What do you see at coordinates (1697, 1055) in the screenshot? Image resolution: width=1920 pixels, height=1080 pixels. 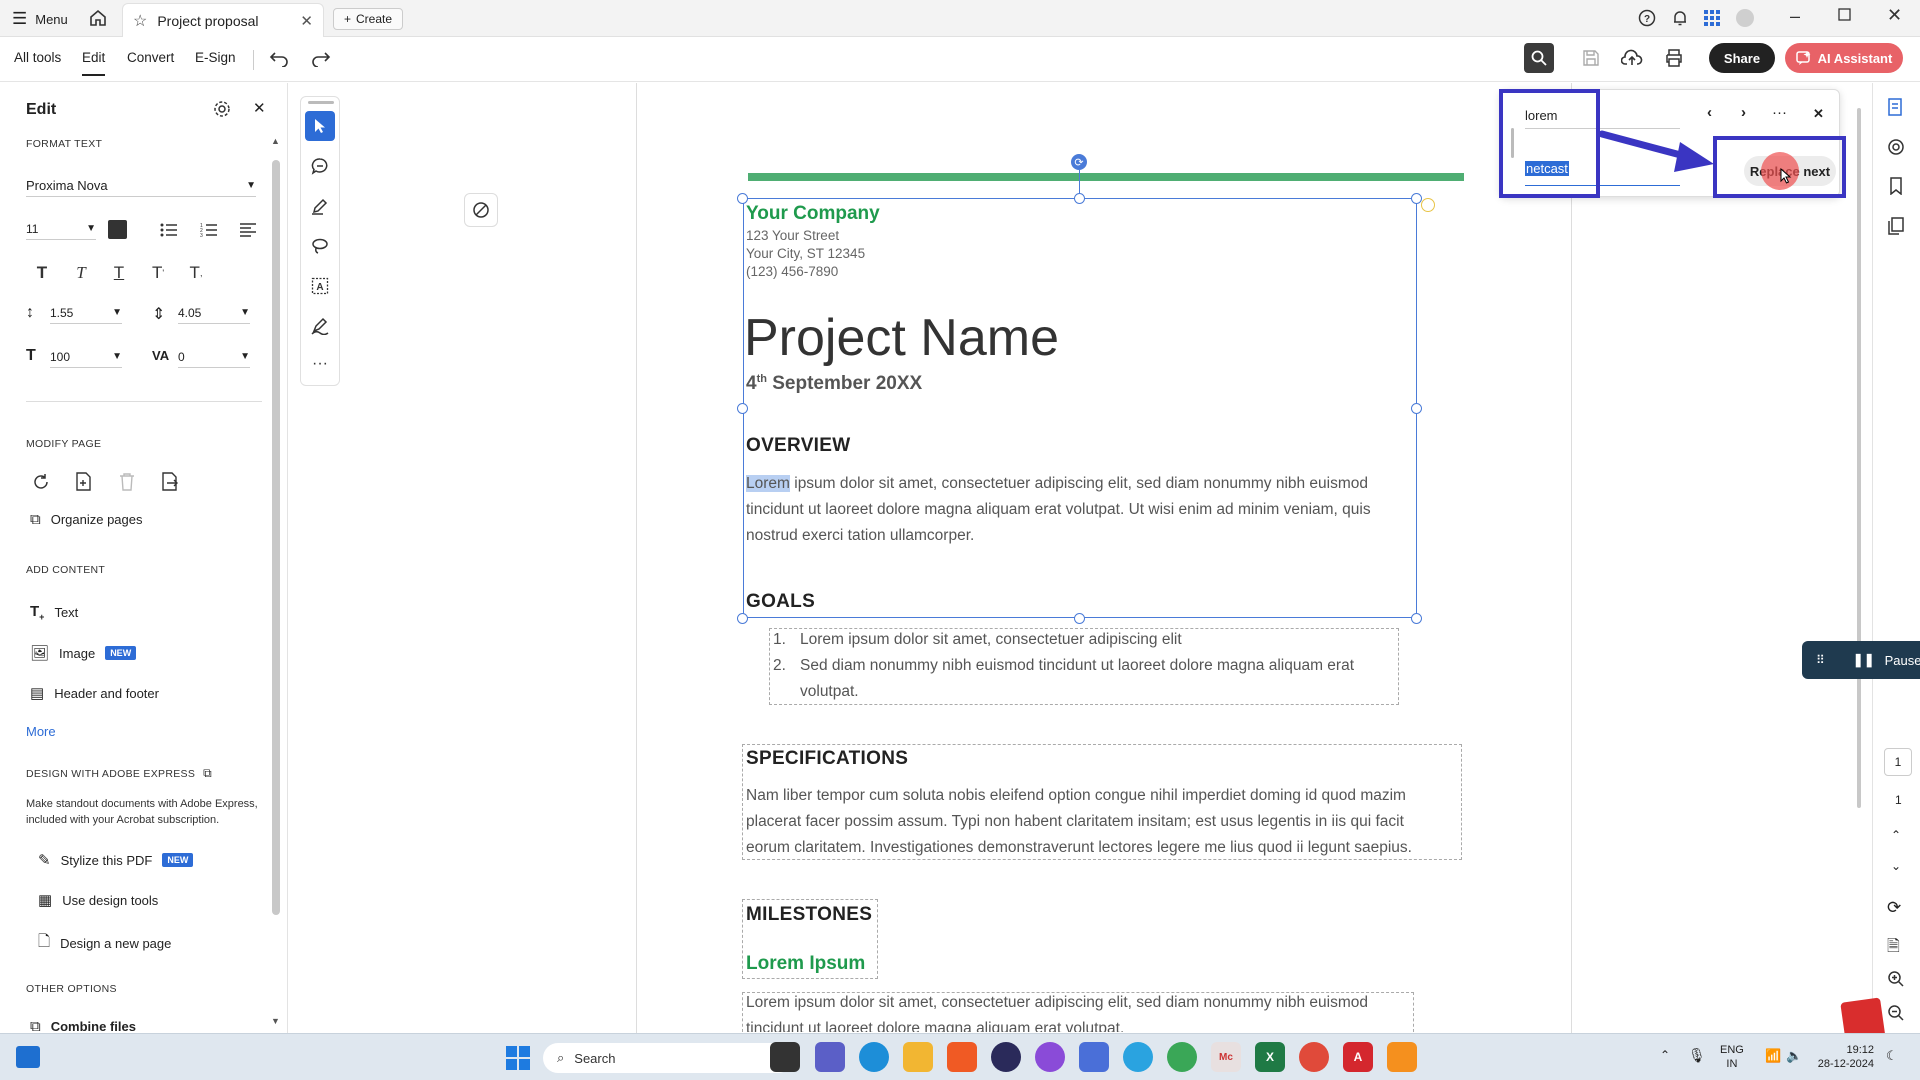 I see `microphone-icon: 🎙` at bounding box center [1697, 1055].